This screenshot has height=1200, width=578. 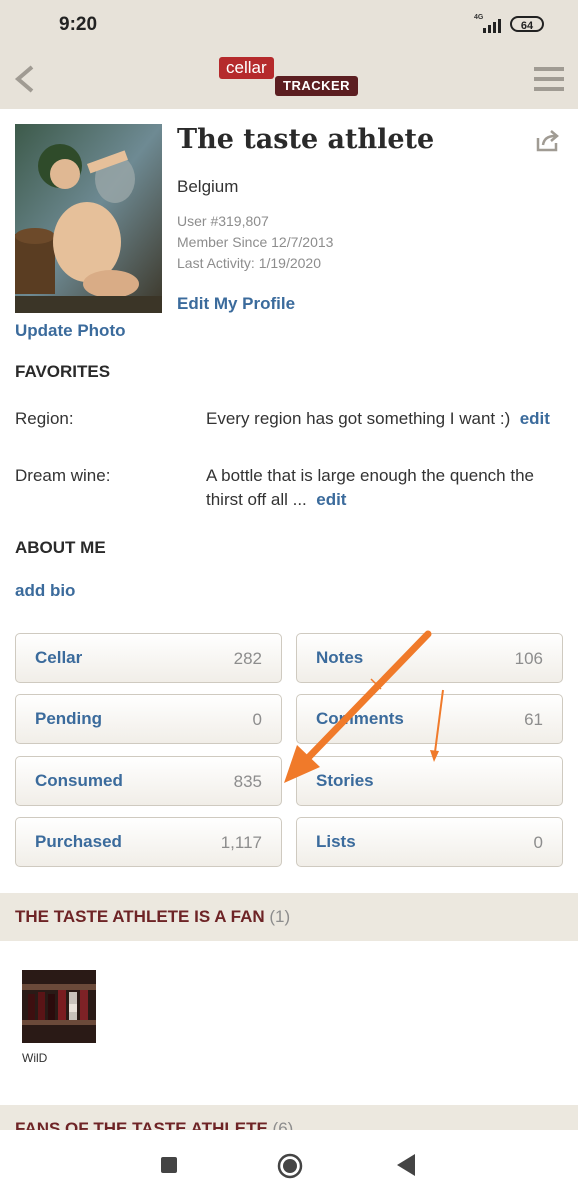 I want to click on back-triangle-icon, so click(x=406, y=1165).